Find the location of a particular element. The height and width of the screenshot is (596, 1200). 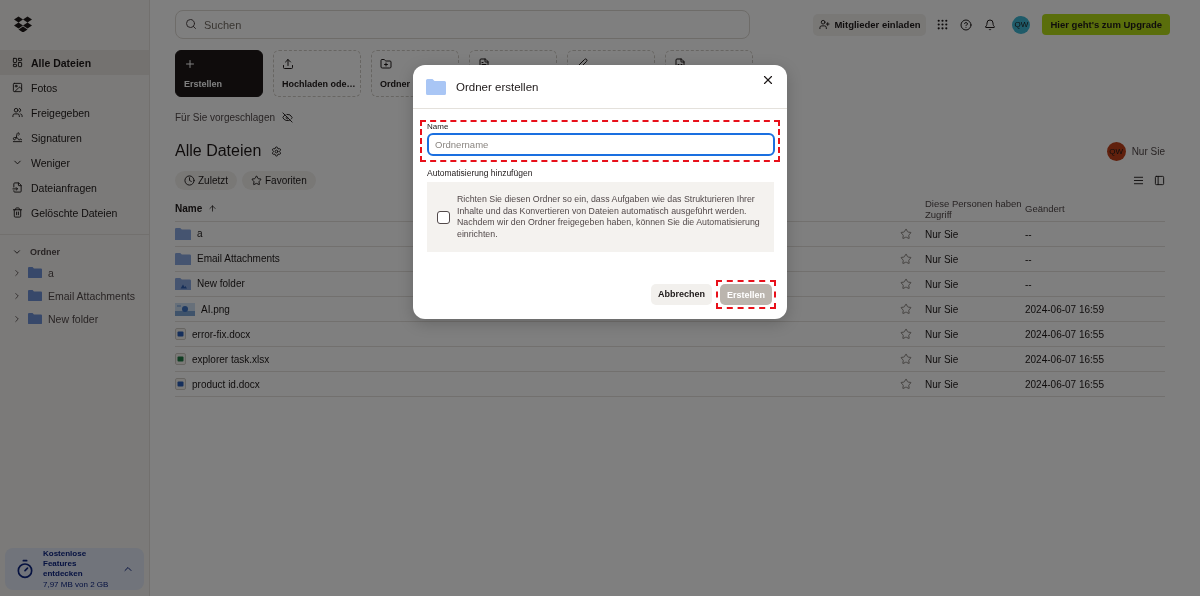

field-label: Name is located at coordinates (438, 126).